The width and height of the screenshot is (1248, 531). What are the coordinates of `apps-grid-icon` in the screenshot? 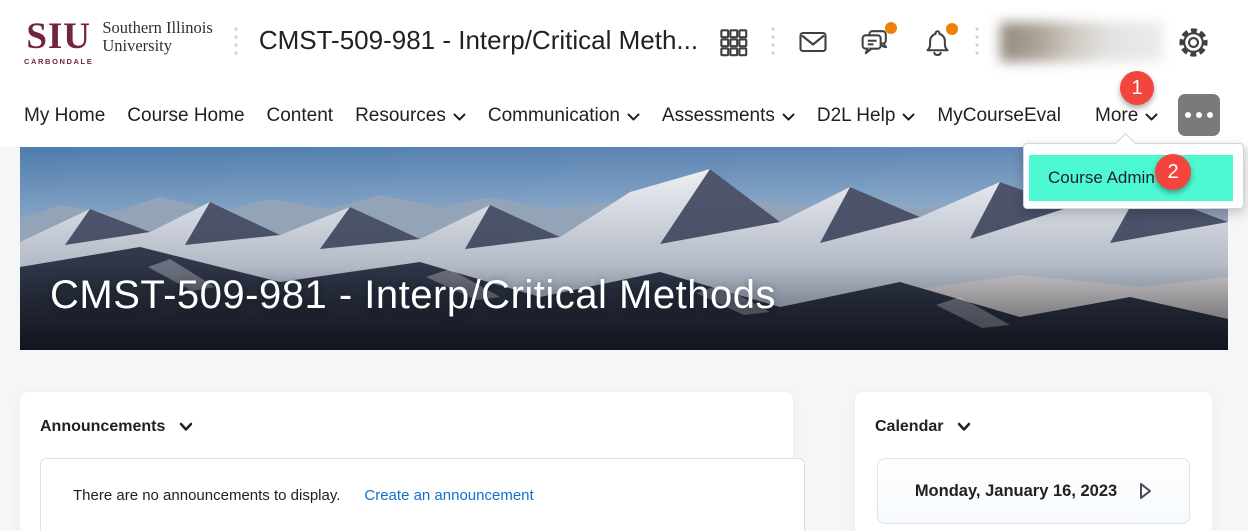 It's located at (733, 42).